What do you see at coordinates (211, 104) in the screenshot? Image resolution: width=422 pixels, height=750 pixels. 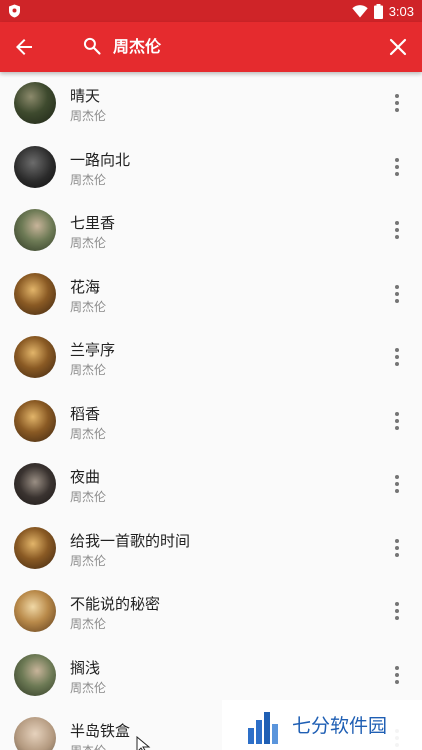 I see `song-row: 晴天 周杰伦` at bounding box center [211, 104].